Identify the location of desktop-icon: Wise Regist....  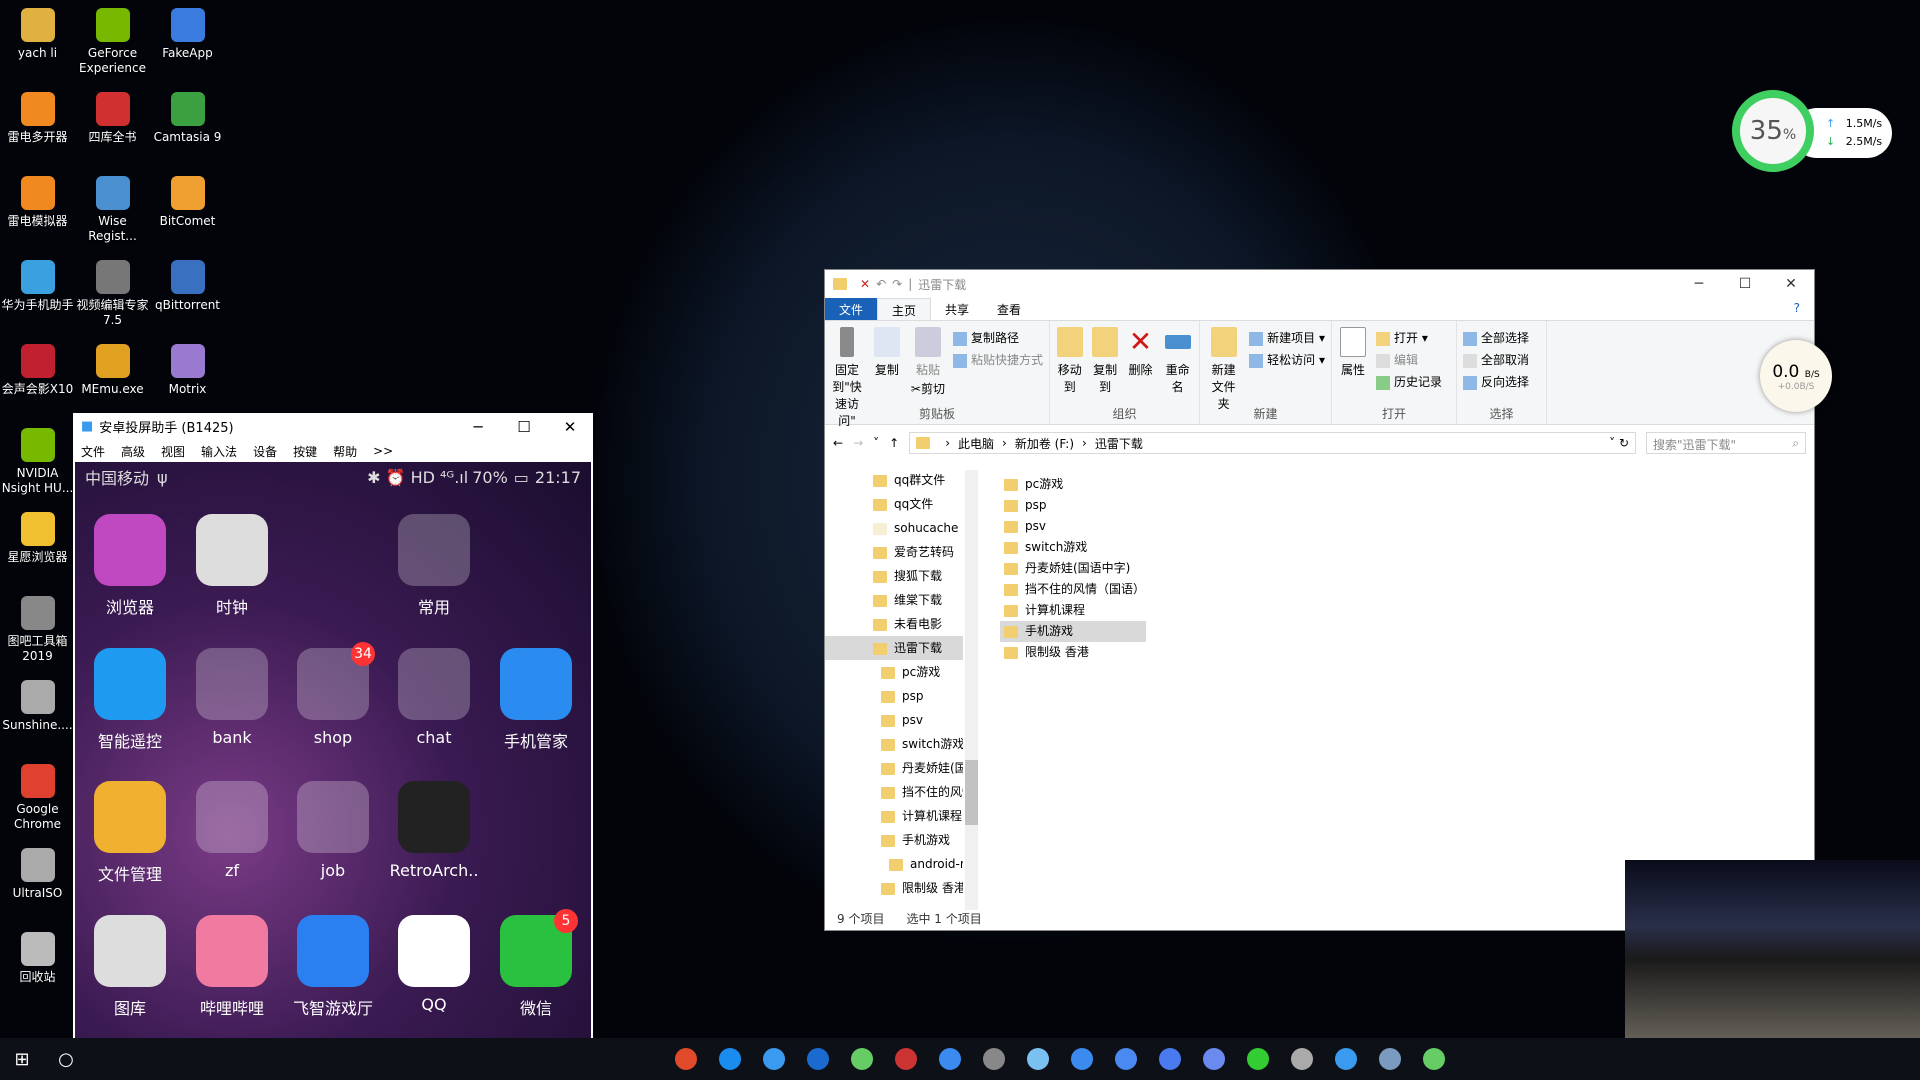
(112, 207).